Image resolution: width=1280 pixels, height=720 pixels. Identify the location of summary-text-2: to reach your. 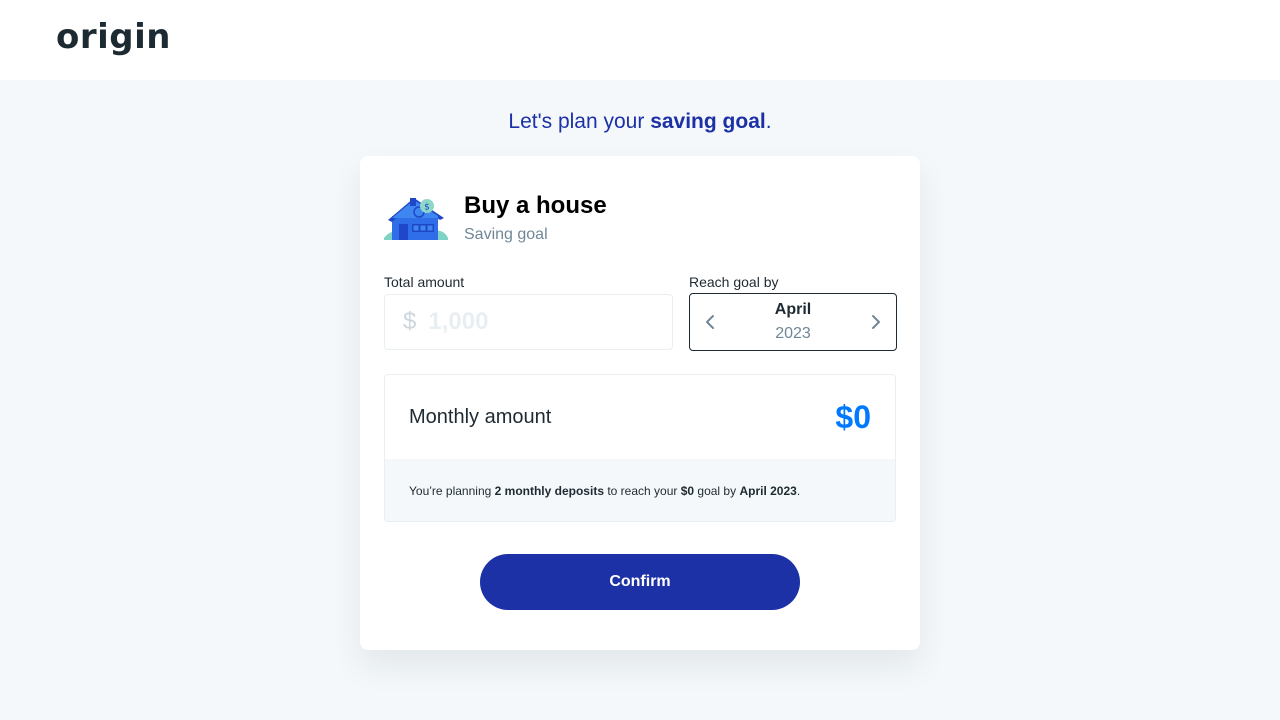
(642, 491).